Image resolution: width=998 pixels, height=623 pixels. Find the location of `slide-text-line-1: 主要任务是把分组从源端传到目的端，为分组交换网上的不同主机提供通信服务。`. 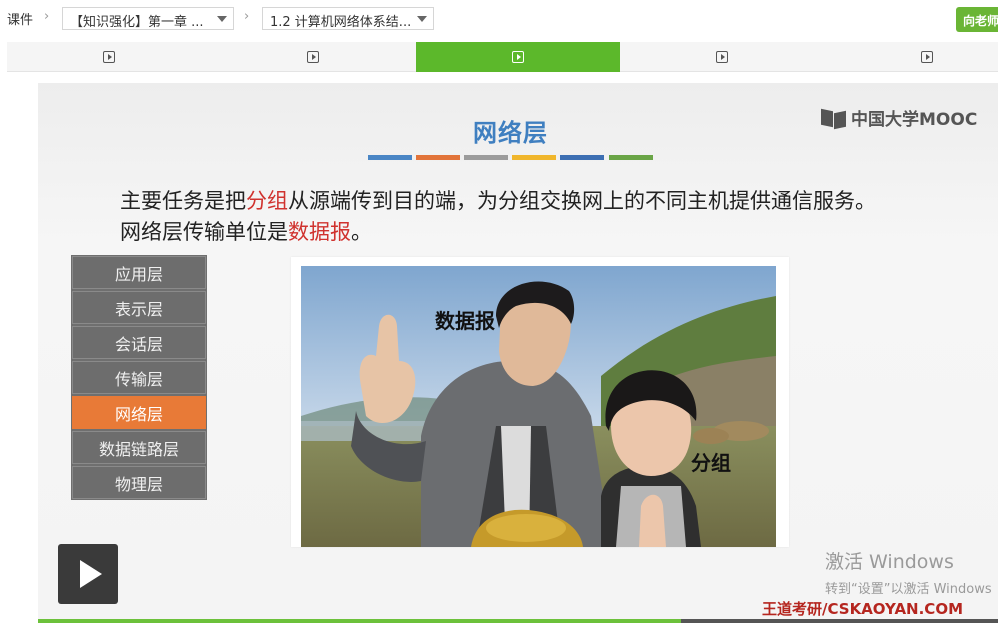

slide-text-line-1: 主要任务是把分组从源端传到目的端，为分组交换网上的不同主机提供通信服务。 is located at coordinates (498, 200).